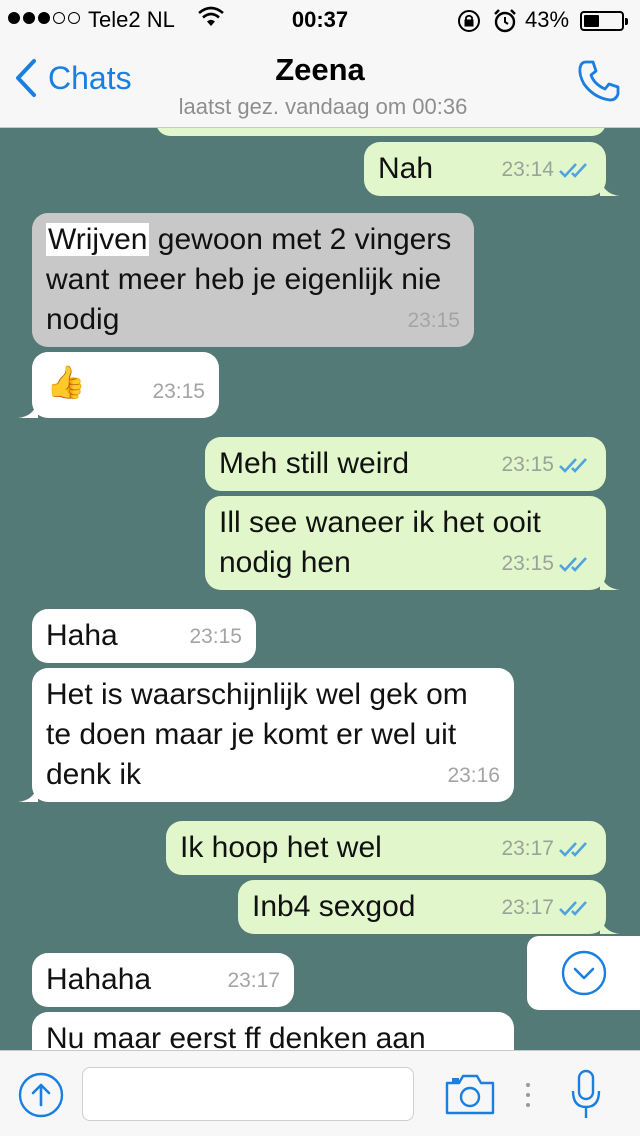 The width and height of the screenshot is (640, 1136). What do you see at coordinates (248, 1094) in the screenshot?
I see `message-input` at bounding box center [248, 1094].